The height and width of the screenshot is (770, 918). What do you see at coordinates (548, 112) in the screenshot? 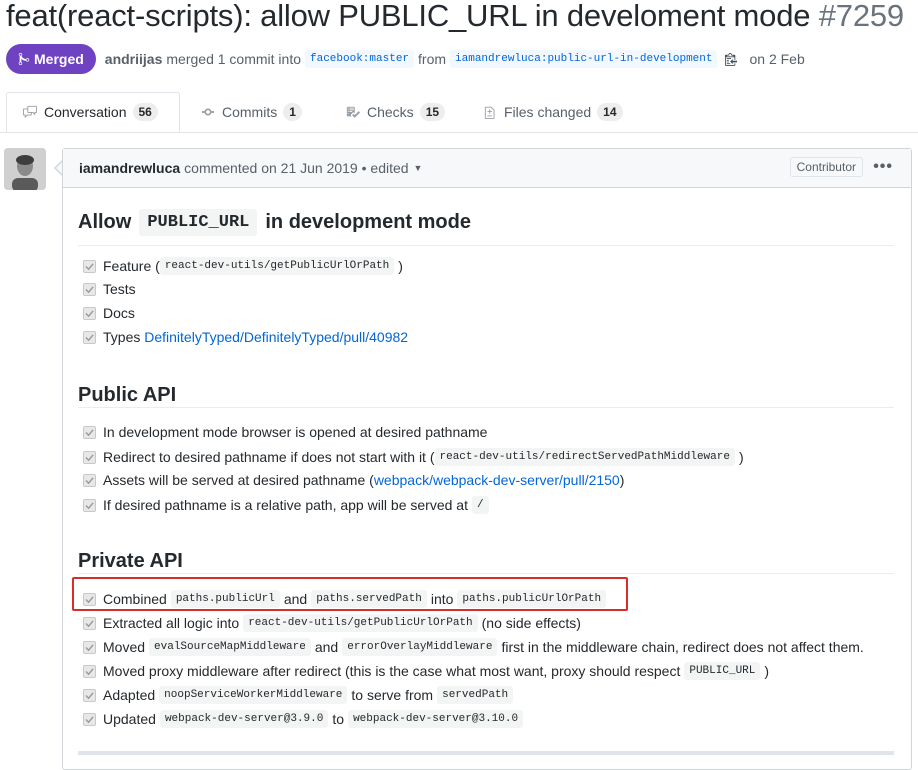
I see `tab-files-changed-label: Files changed` at bounding box center [548, 112].